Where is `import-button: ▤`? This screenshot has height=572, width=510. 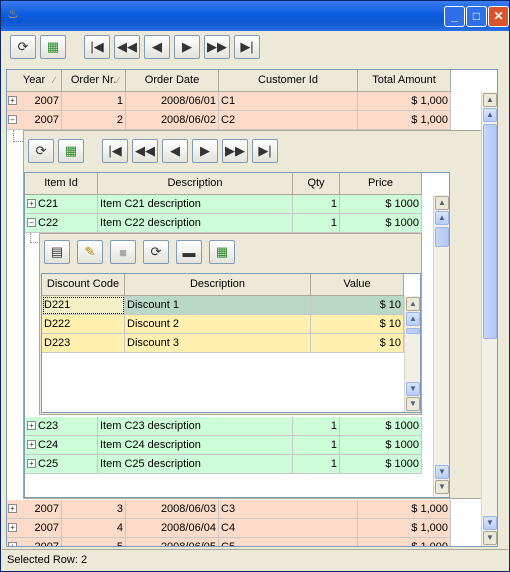 import-button: ▤ is located at coordinates (57, 252).